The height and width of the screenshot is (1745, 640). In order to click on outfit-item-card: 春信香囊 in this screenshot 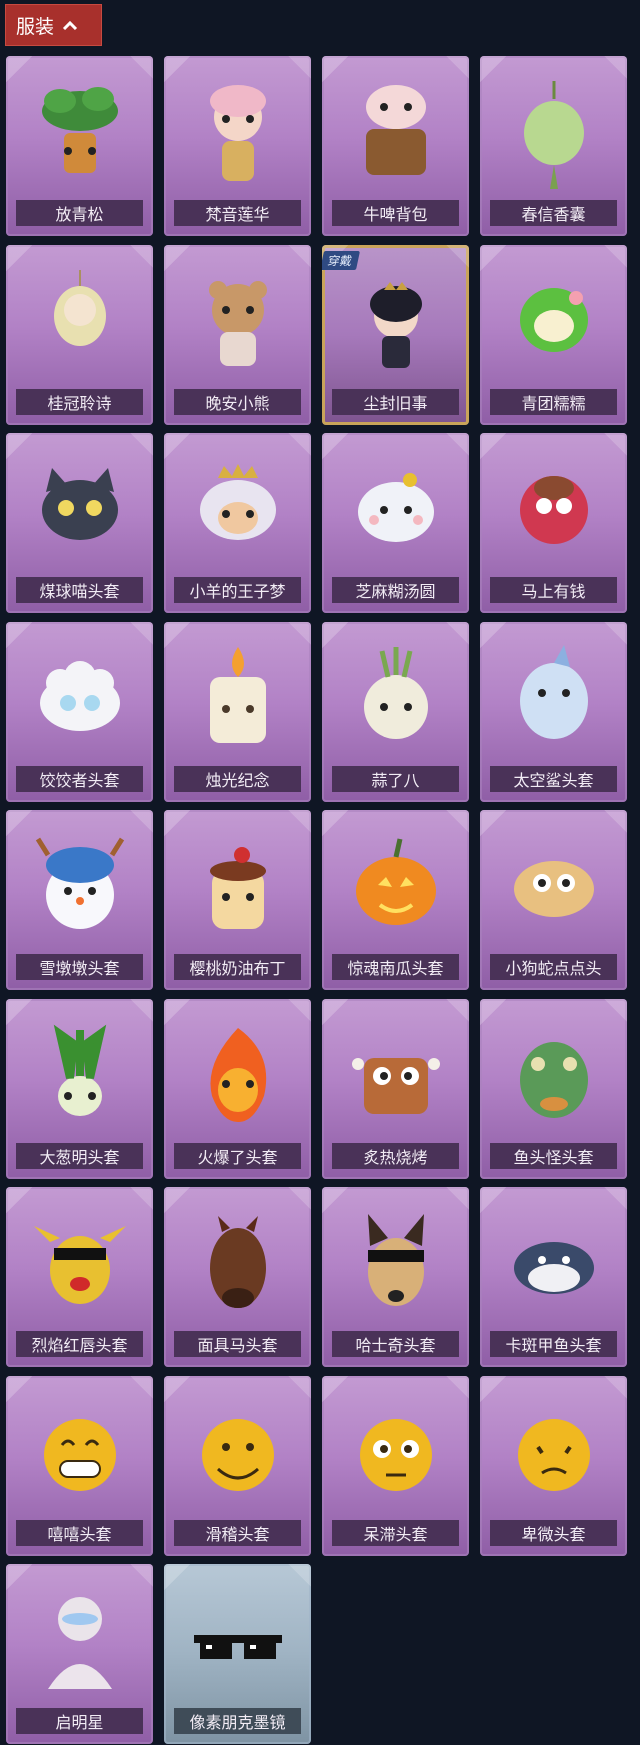, I will do `click(553, 146)`.